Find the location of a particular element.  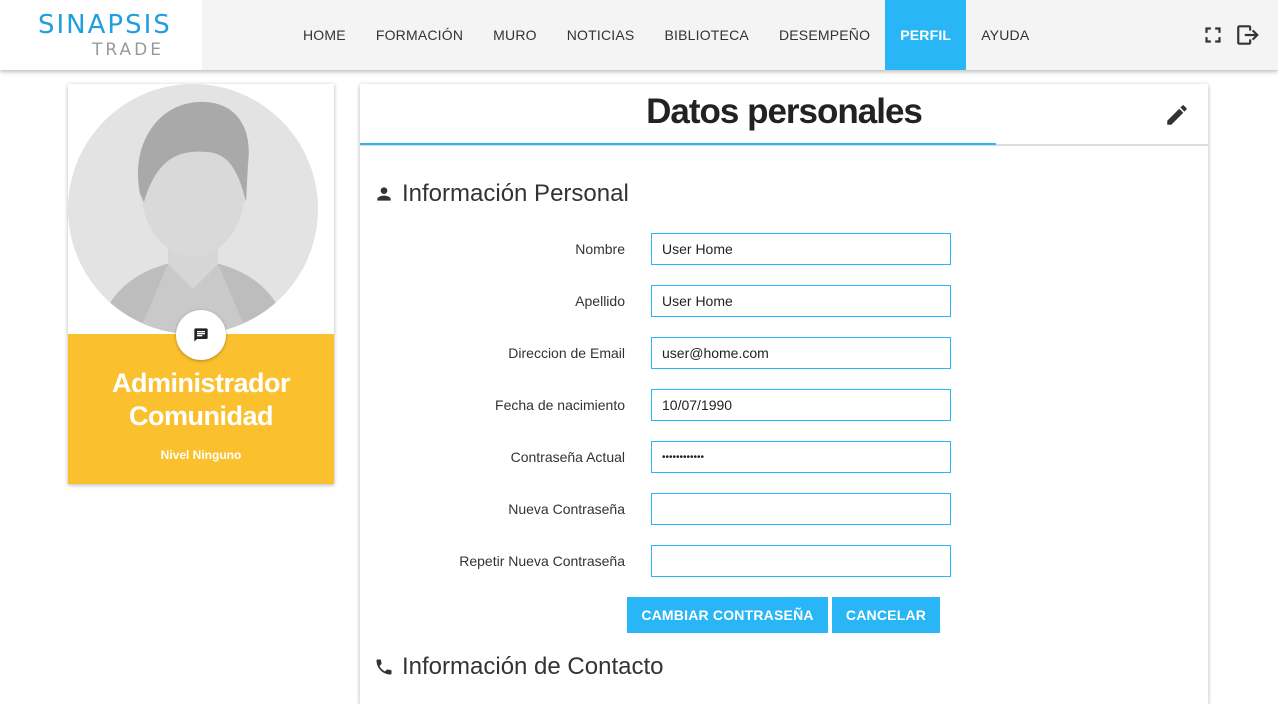

field-label-apellido: Apellido is located at coordinates (600, 301).